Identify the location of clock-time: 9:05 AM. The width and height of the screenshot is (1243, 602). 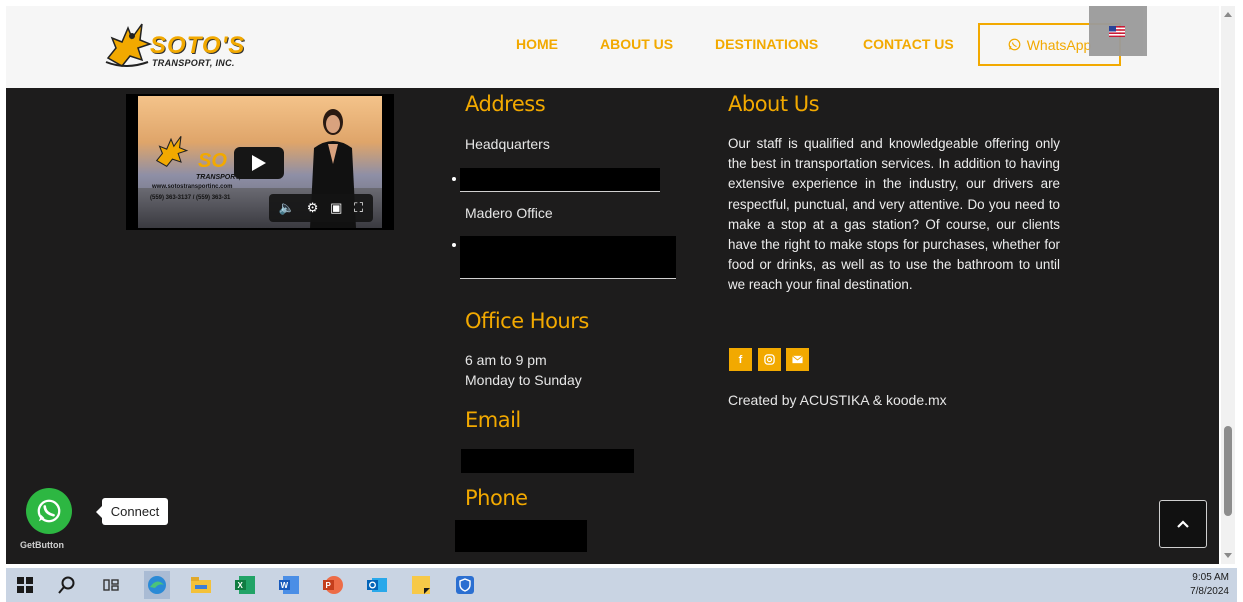
(1210, 577).